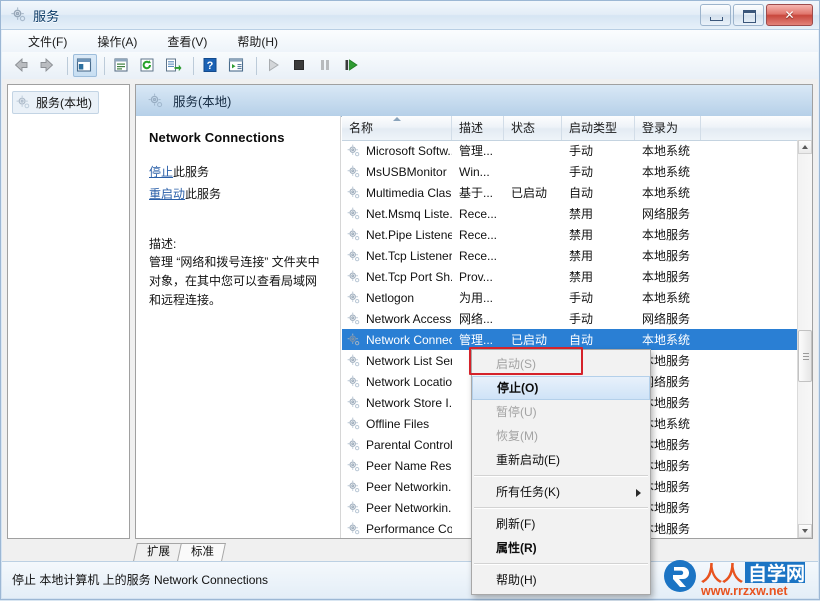  What do you see at coordinates (570, 150) in the screenshot?
I see `table-row: Microsoft Softw... 管理... 手动 本地系统` at bounding box center [570, 150].